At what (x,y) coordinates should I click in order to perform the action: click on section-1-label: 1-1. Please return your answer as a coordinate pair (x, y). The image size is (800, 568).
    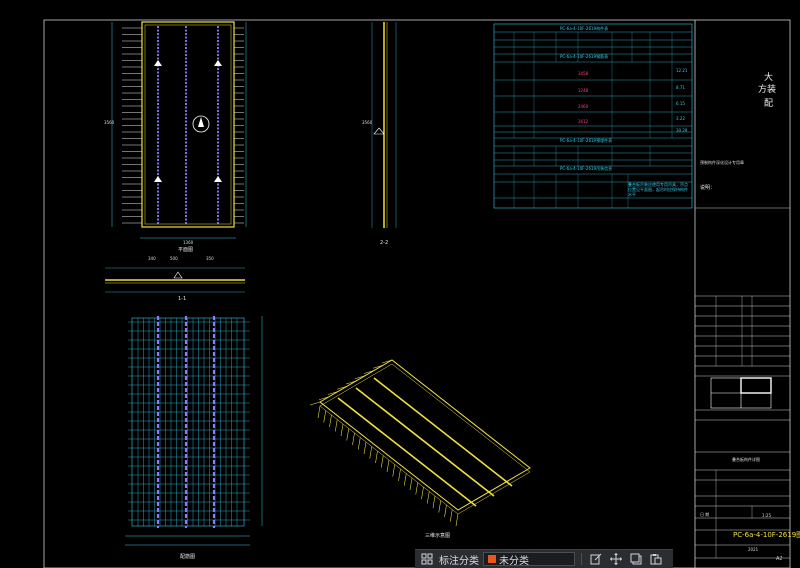
    Looking at the image, I should click on (182, 299).